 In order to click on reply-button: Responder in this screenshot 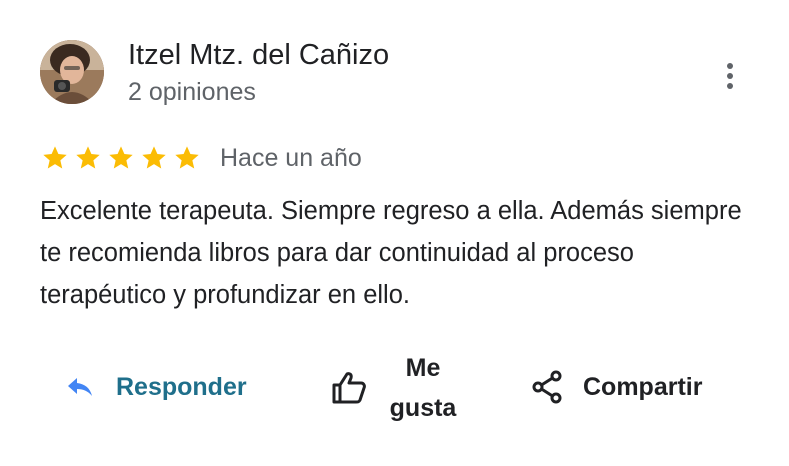, I will do `click(156, 387)`.